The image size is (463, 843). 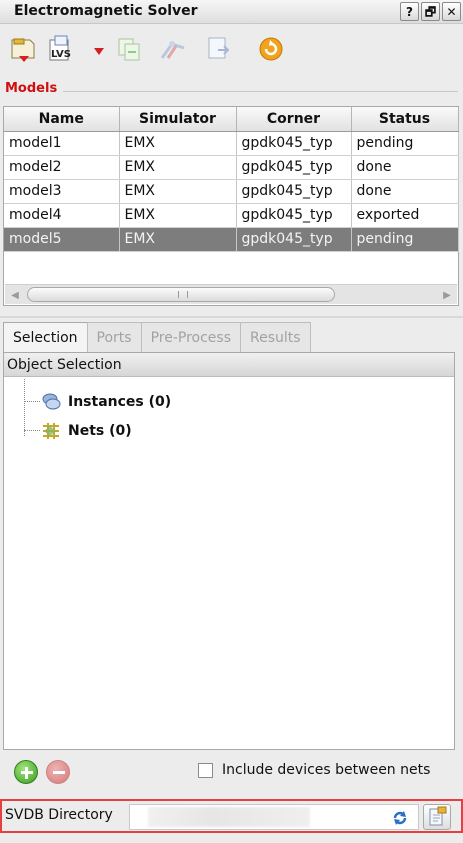 I want to click on scroll-right-arrow-icon: ▶, so click(x=447, y=295).